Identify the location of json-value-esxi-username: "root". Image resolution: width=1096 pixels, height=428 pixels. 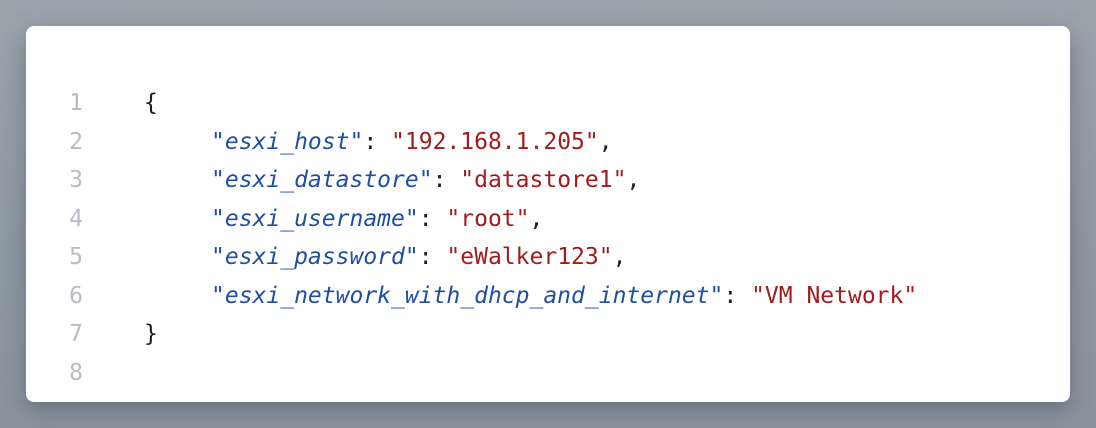
(488, 218).